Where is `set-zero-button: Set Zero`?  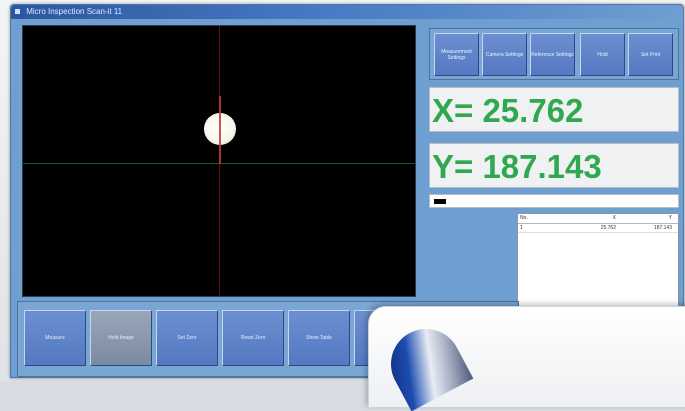 set-zero-button: Set Zero is located at coordinates (187, 338).